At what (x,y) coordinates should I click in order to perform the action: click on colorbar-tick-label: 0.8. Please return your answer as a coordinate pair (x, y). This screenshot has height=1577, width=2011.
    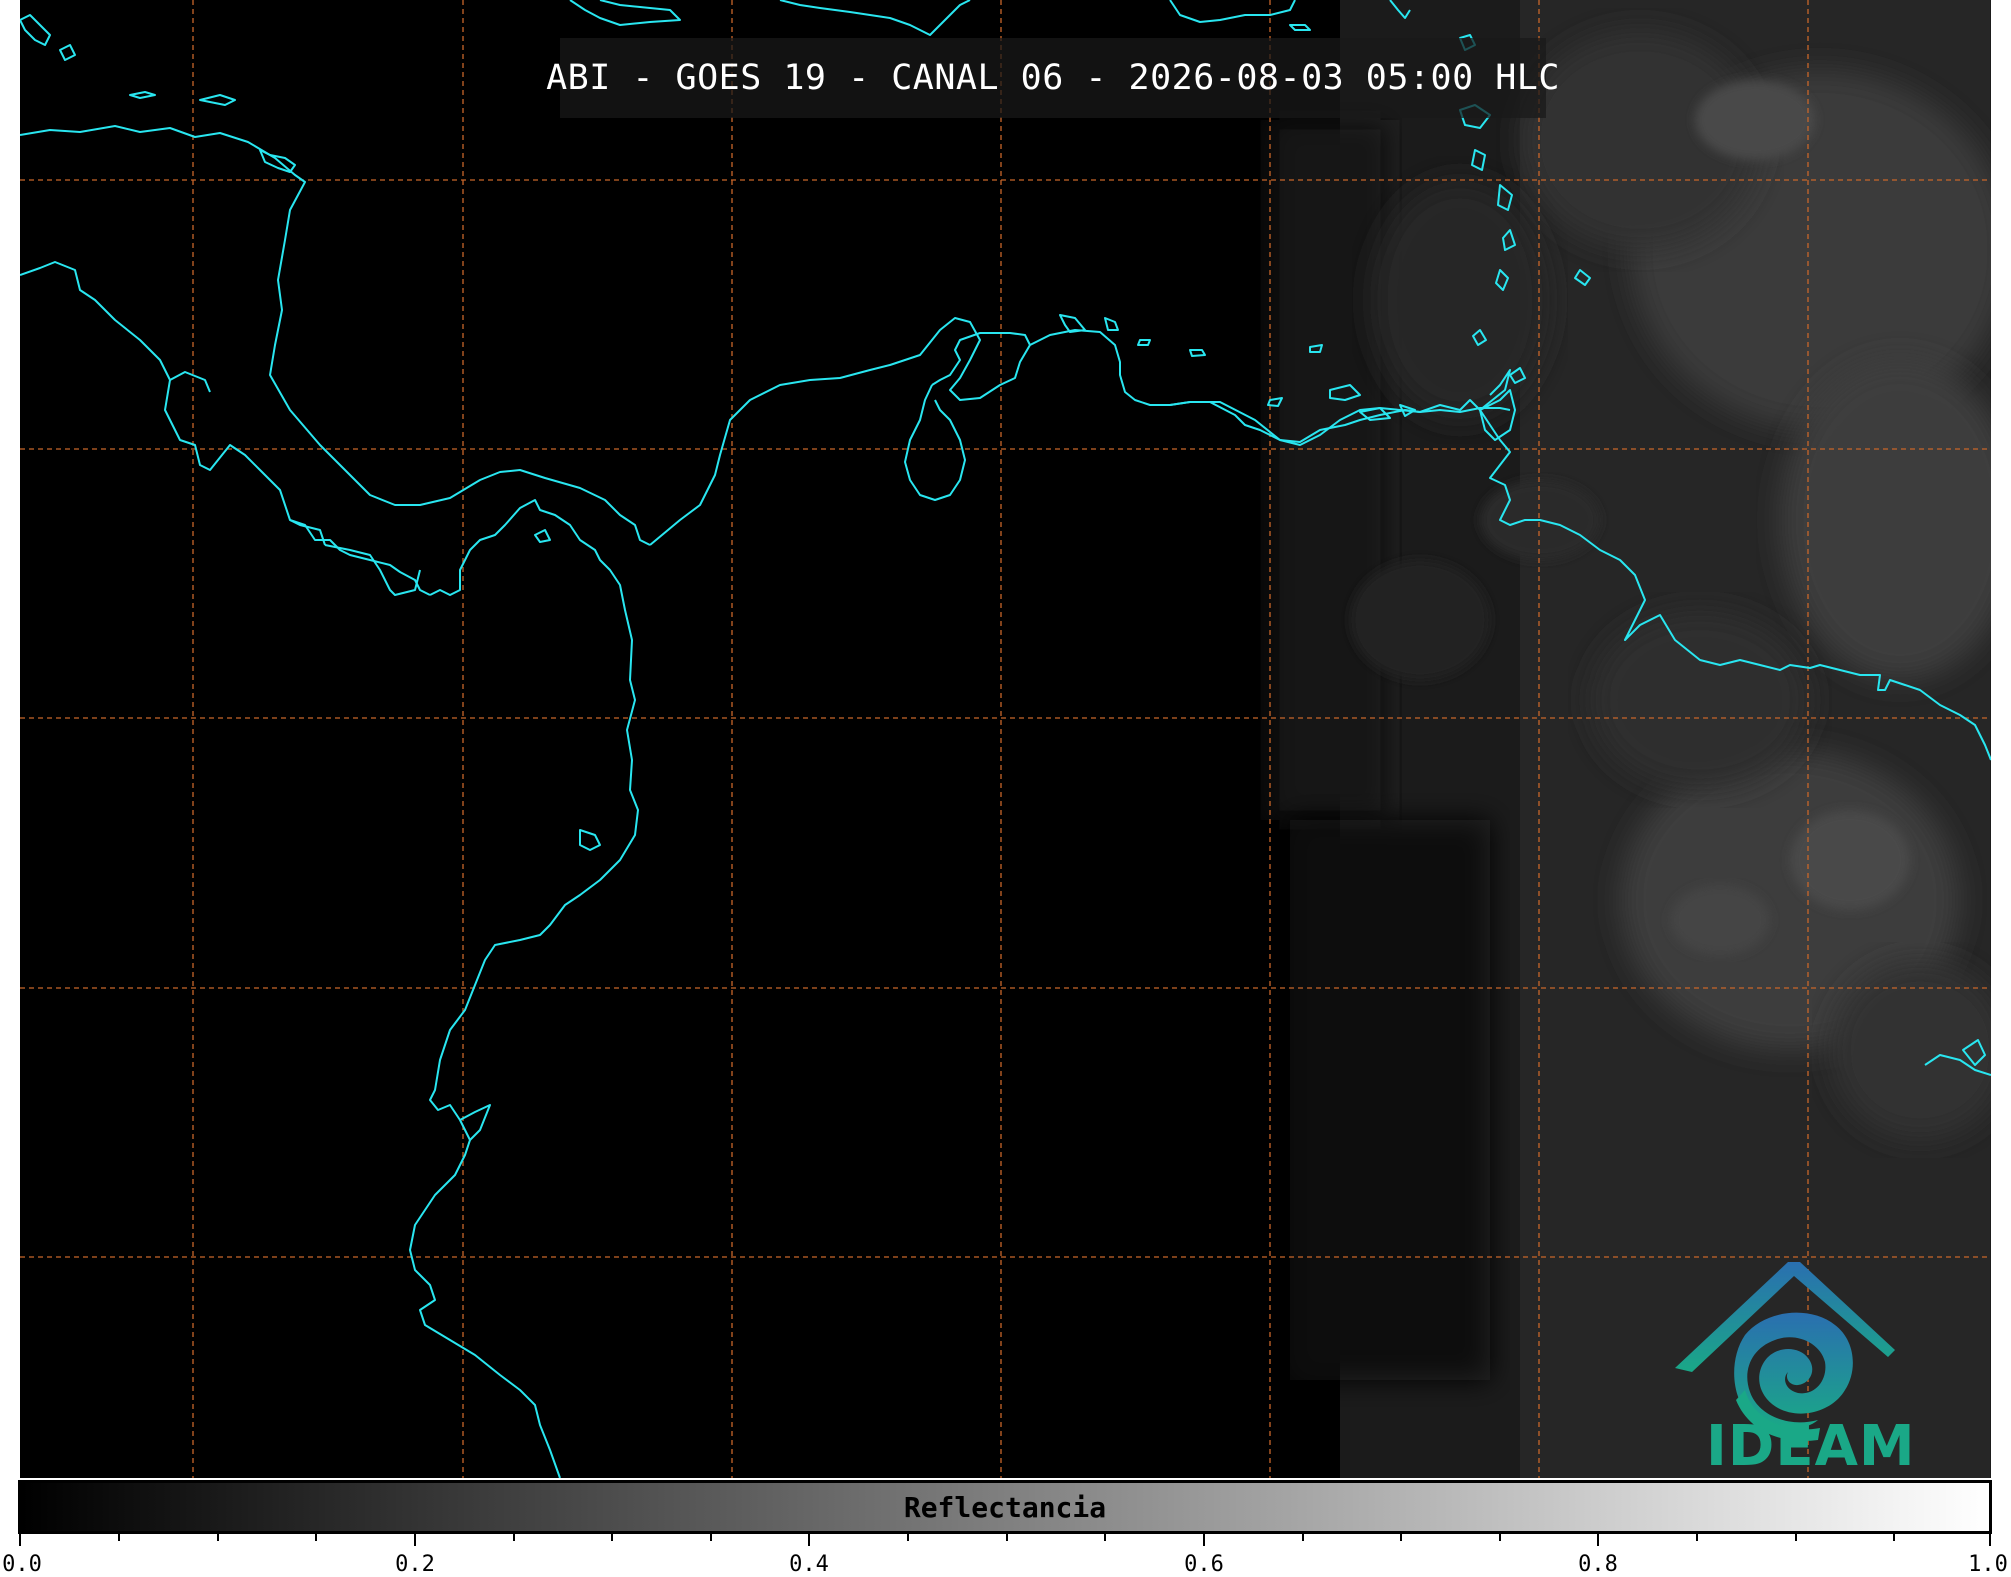
    Looking at the image, I should click on (1598, 1564).